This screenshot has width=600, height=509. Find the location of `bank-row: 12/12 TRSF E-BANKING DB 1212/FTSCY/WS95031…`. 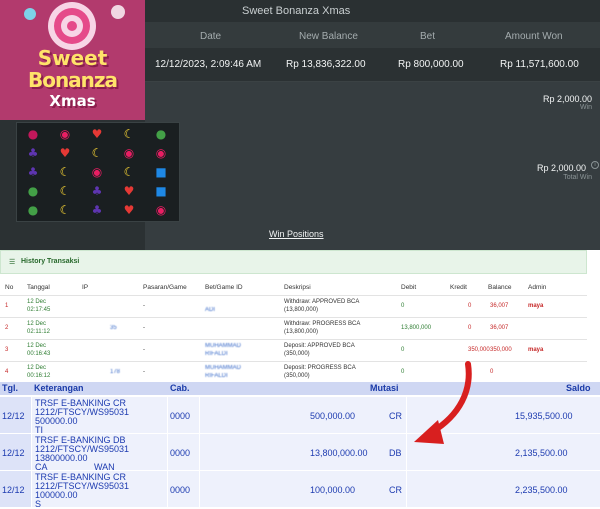

bank-row: 12/12 TRSF E-BANKING DB 1212/FTSCY/WS95031… is located at coordinates (300, 452).